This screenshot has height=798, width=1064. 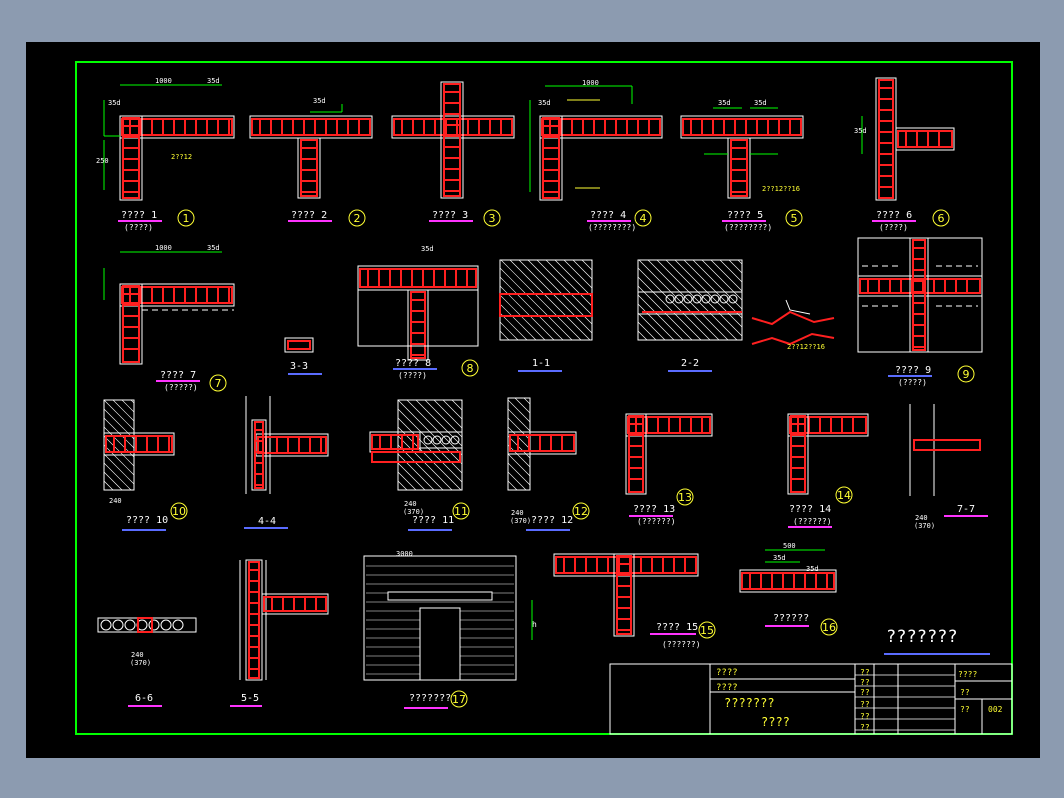 I want to click on detail-label-11: ???? 11, so click(x=433, y=520).